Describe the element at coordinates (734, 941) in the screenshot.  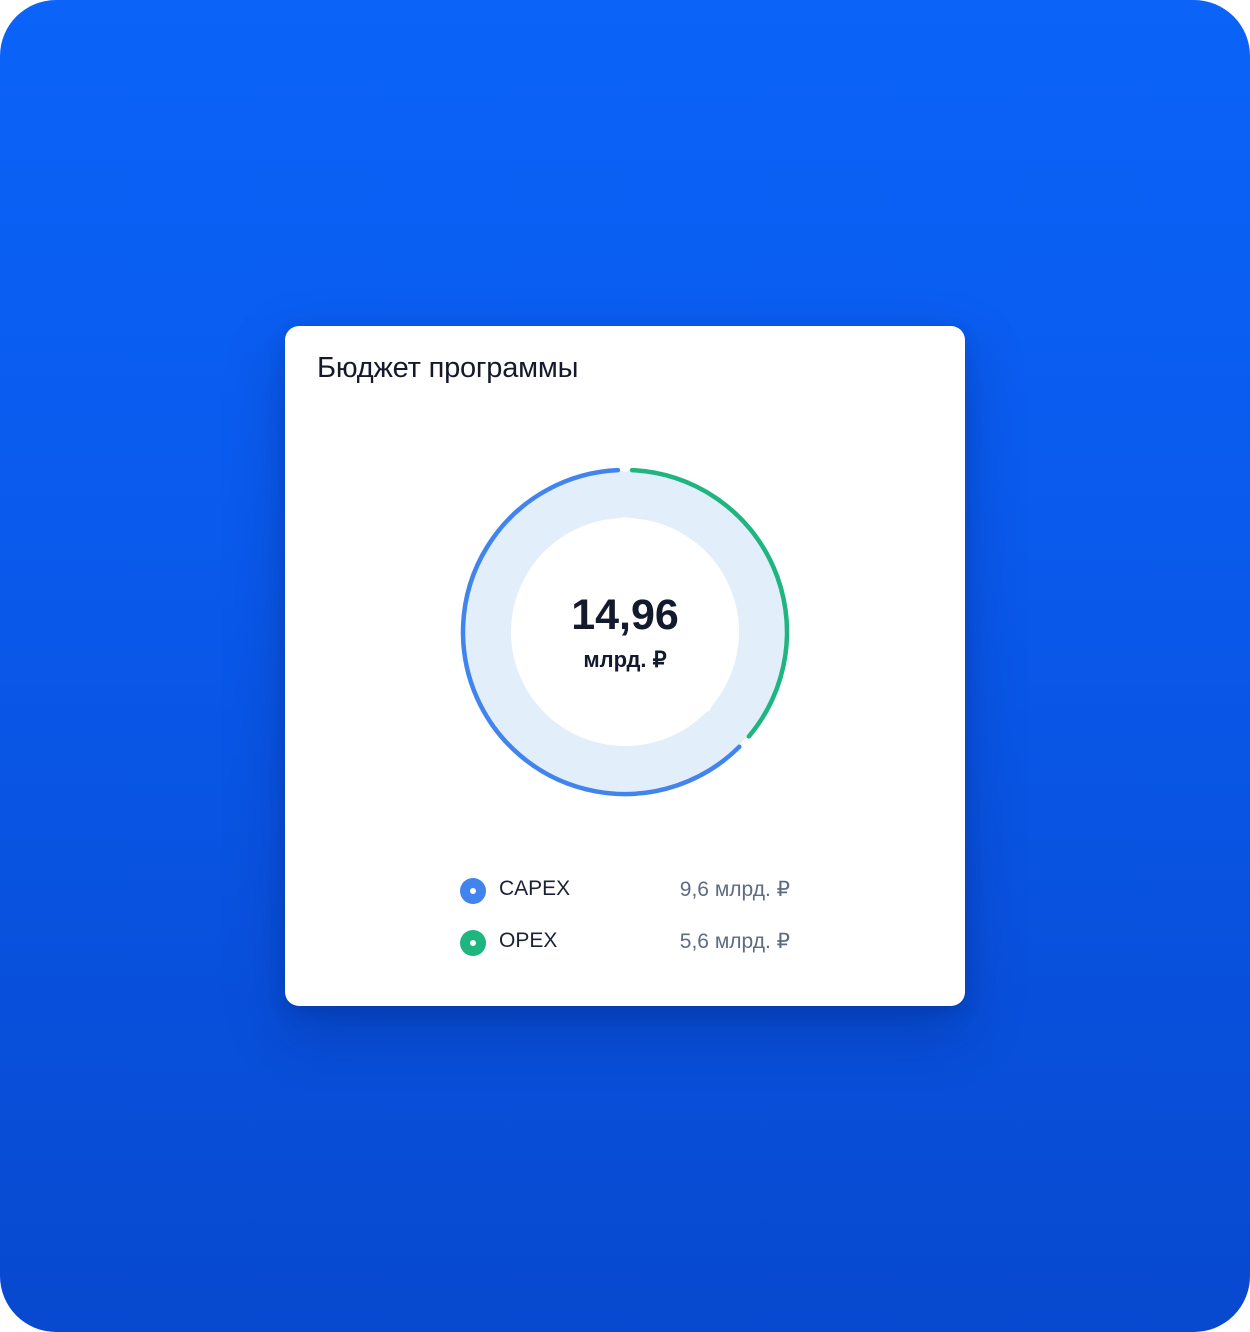
I see `legend-value: 5,6 млрд. ₽` at that location.